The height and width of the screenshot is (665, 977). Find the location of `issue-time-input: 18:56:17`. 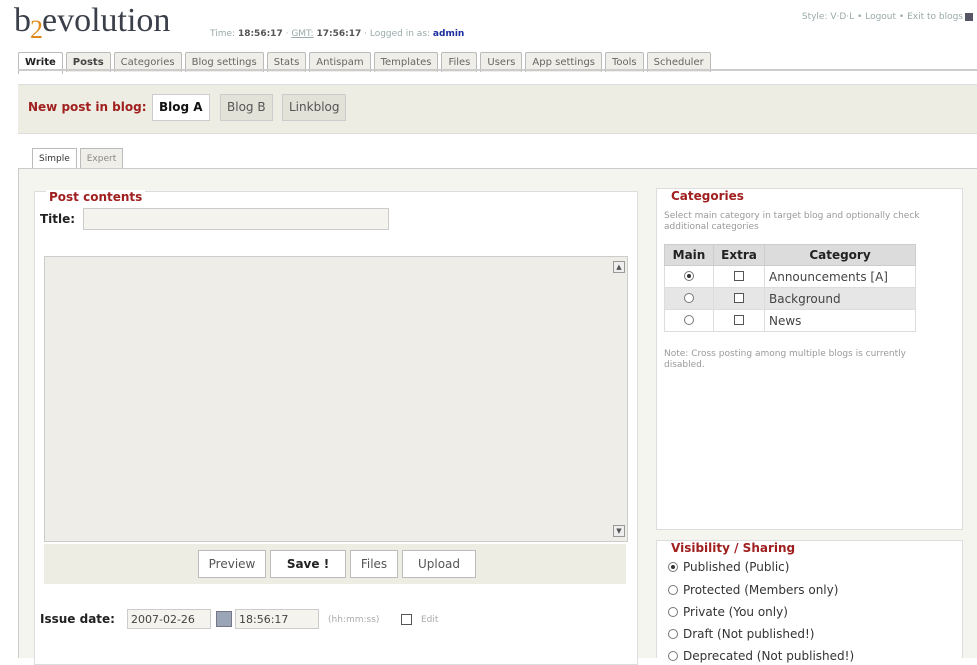

issue-time-input: 18:56:17 is located at coordinates (277, 619).